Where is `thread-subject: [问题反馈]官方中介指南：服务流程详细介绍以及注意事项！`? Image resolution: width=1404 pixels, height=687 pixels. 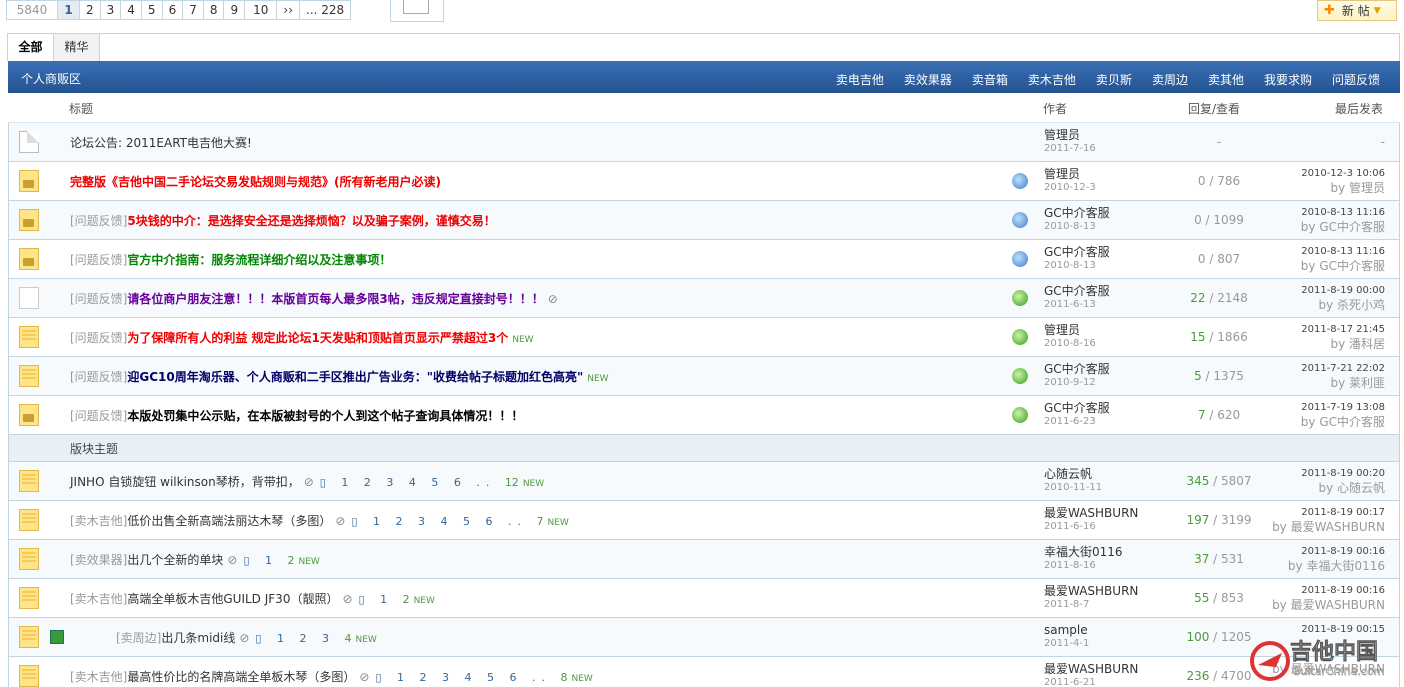
thread-subject: [问题反馈]官方中介指南：服务流程详细介绍以及注意事项！ is located at coordinates (230, 259).